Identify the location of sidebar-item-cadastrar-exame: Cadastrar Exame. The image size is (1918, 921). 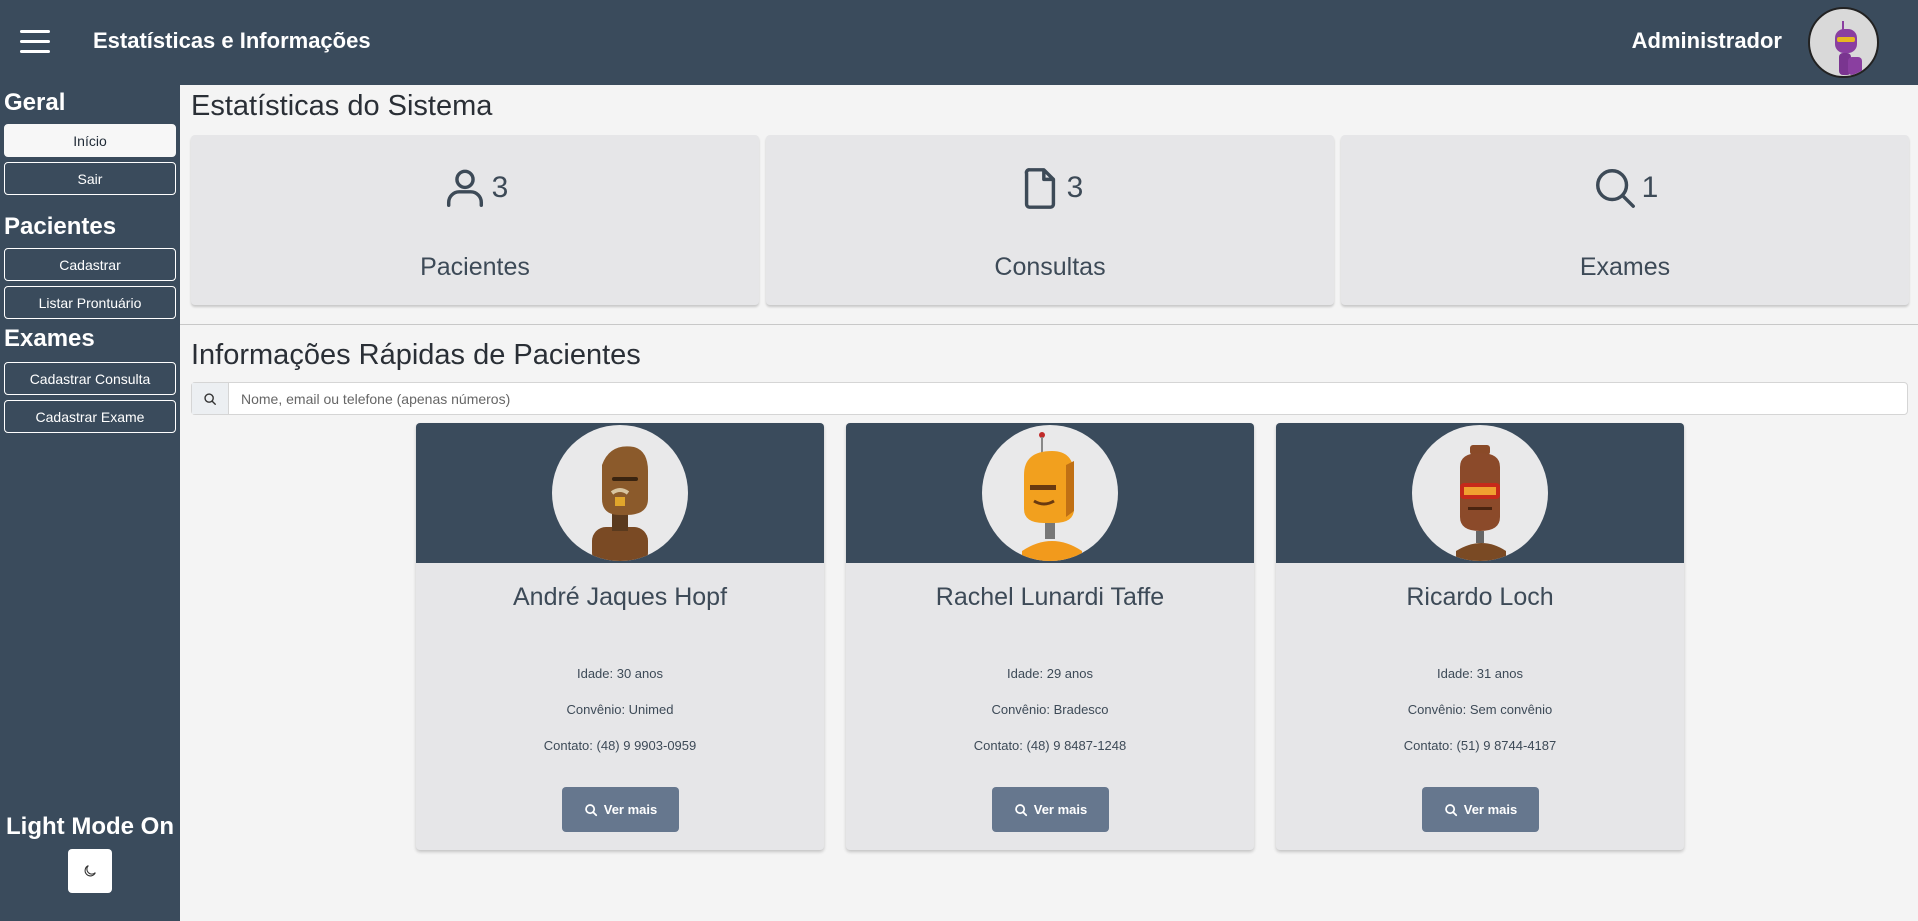
(90, 416).